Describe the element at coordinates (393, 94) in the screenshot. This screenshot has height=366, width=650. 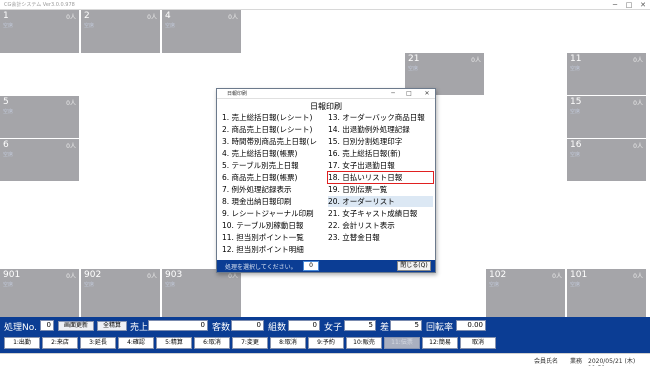
I see `dialog-minimize-icon: ─` at that location.